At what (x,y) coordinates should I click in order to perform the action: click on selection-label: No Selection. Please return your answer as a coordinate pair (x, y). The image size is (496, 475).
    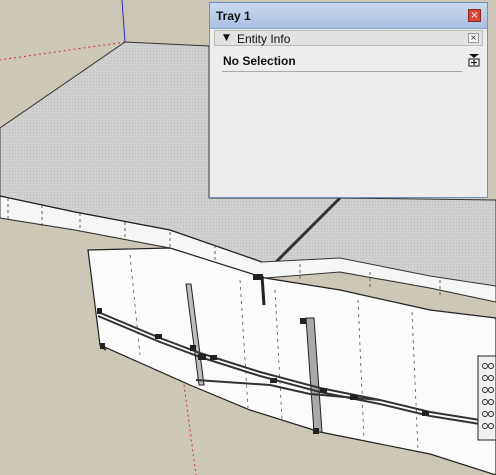
    Looking at the image, I should click on (259, 61).